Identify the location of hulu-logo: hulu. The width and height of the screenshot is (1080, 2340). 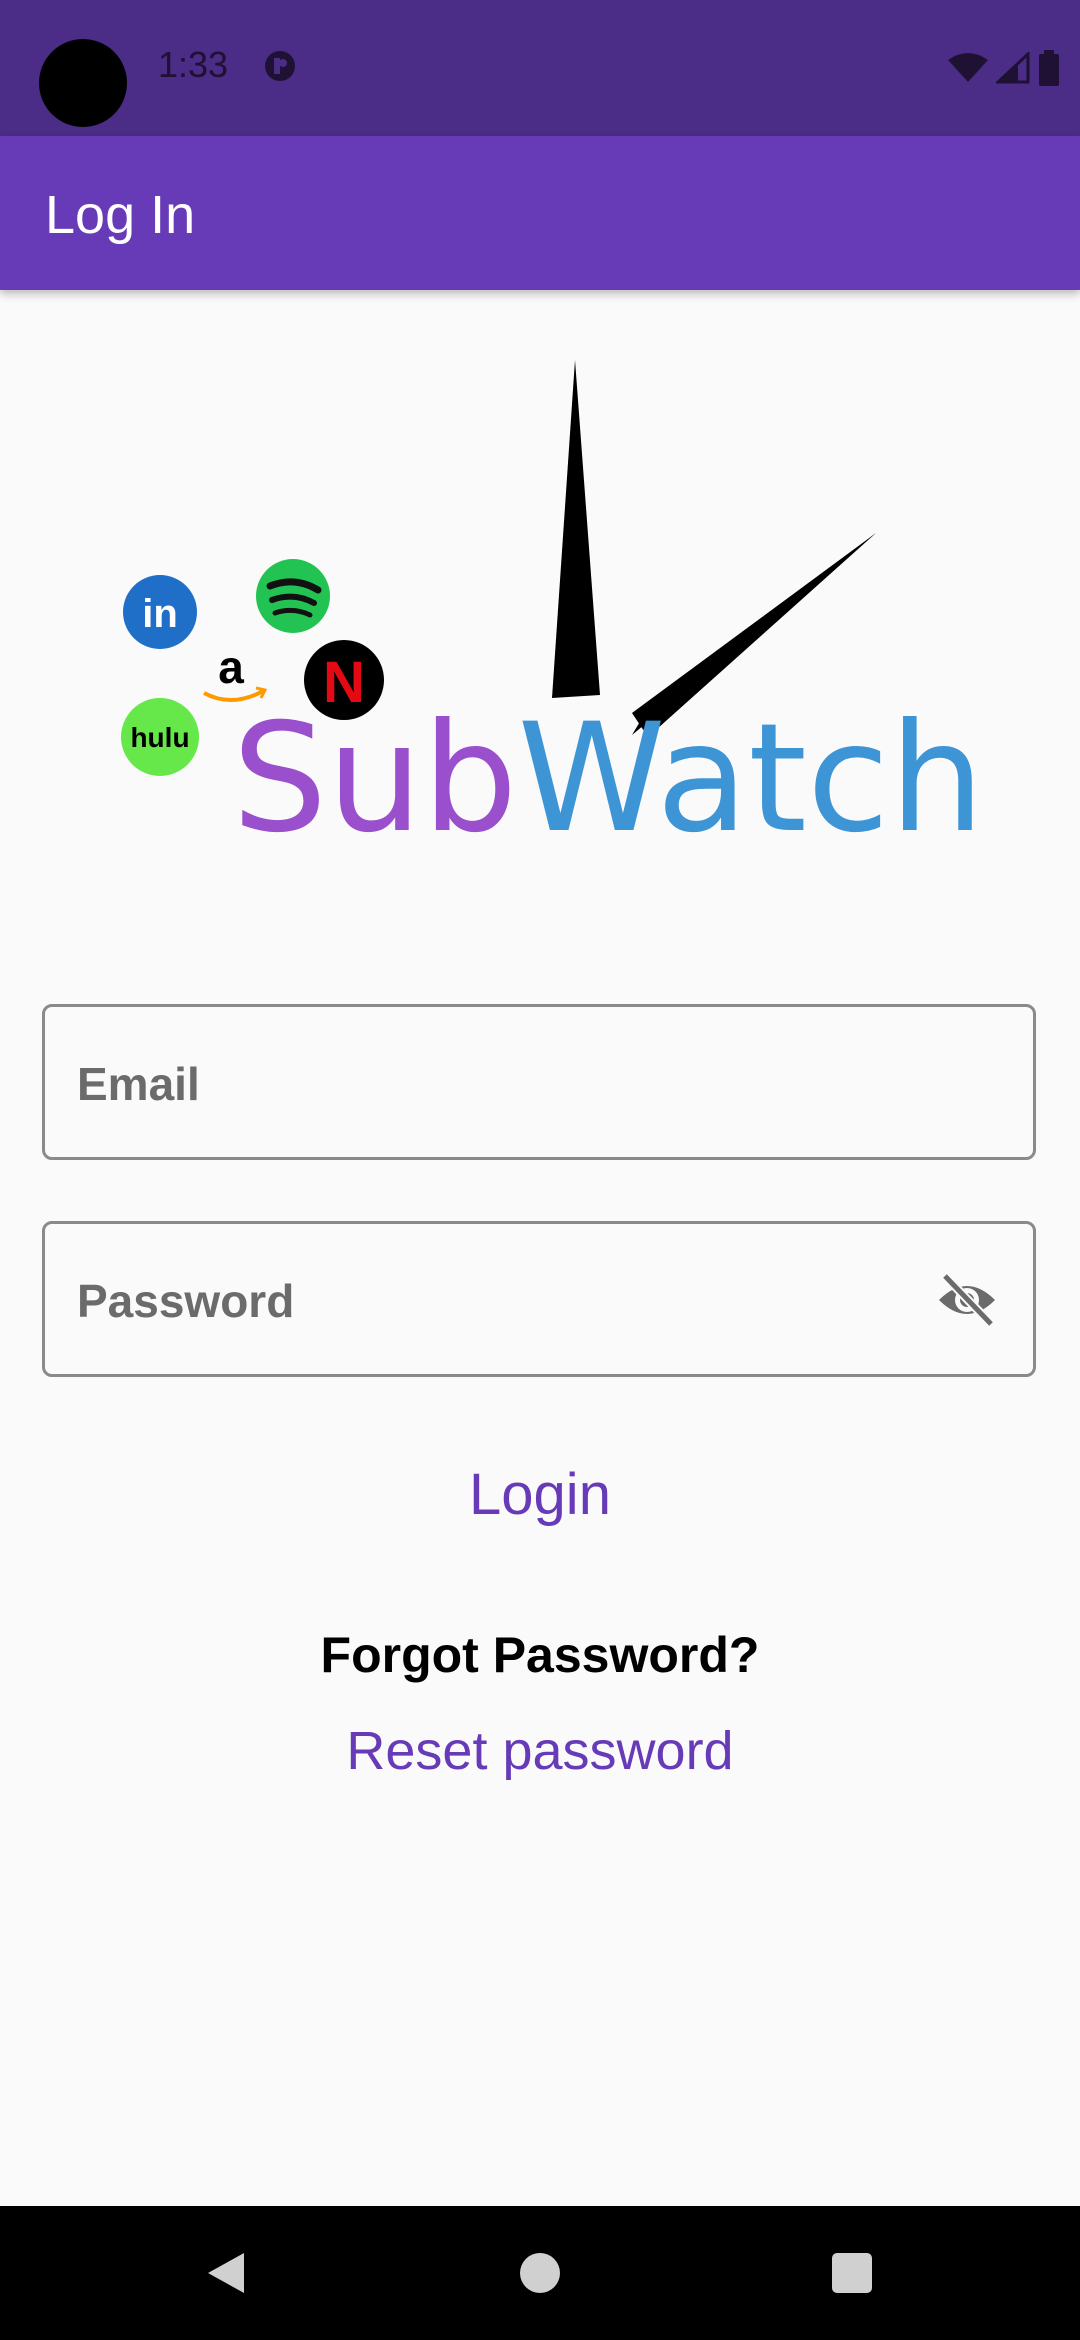
(160, 737).